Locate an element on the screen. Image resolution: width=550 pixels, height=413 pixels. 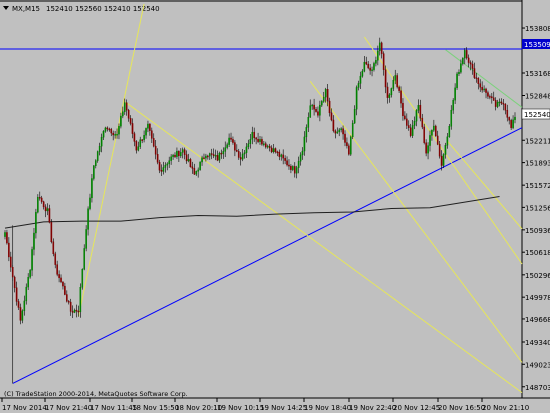
time-tick-label: 17 Nov 2014 is located at coordinates (24, 408).